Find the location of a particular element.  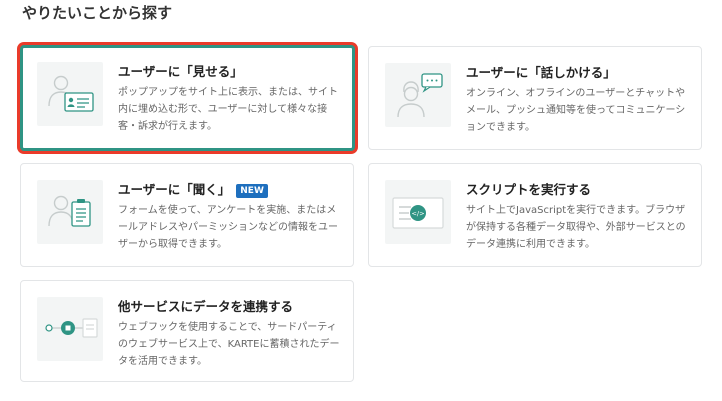

card-title: ユーザーに「話しかける」 is located at coordinates (541, 72).